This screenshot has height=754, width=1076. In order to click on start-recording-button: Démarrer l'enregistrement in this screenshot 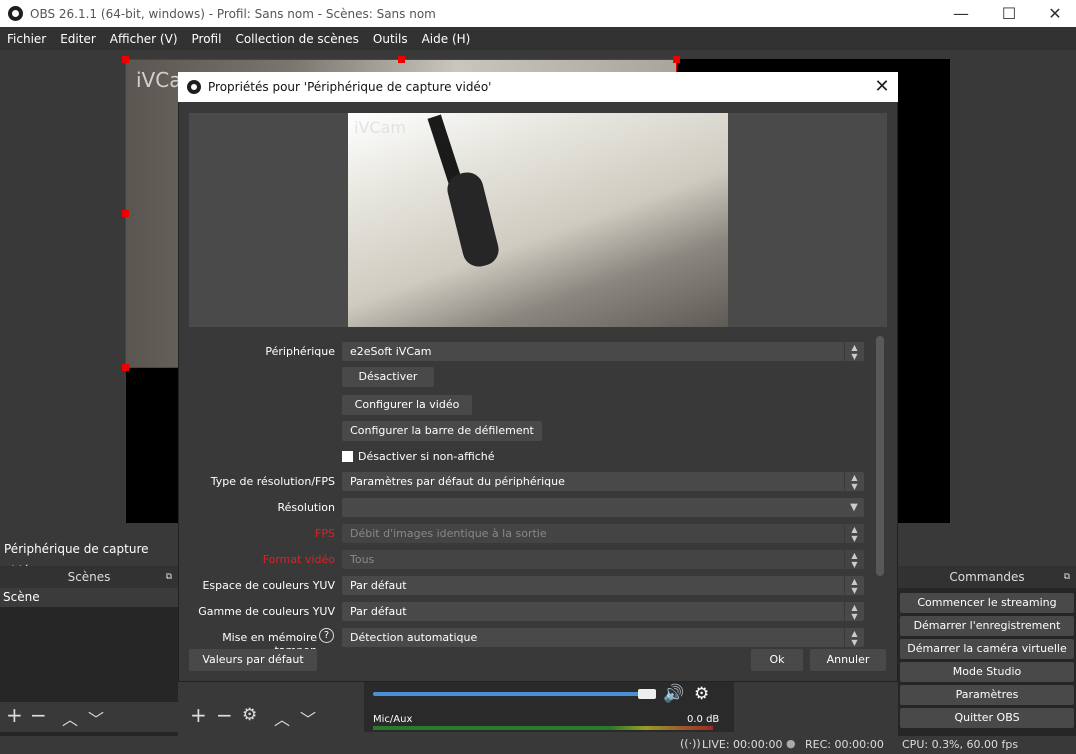, I will do `click(987, 626)`.